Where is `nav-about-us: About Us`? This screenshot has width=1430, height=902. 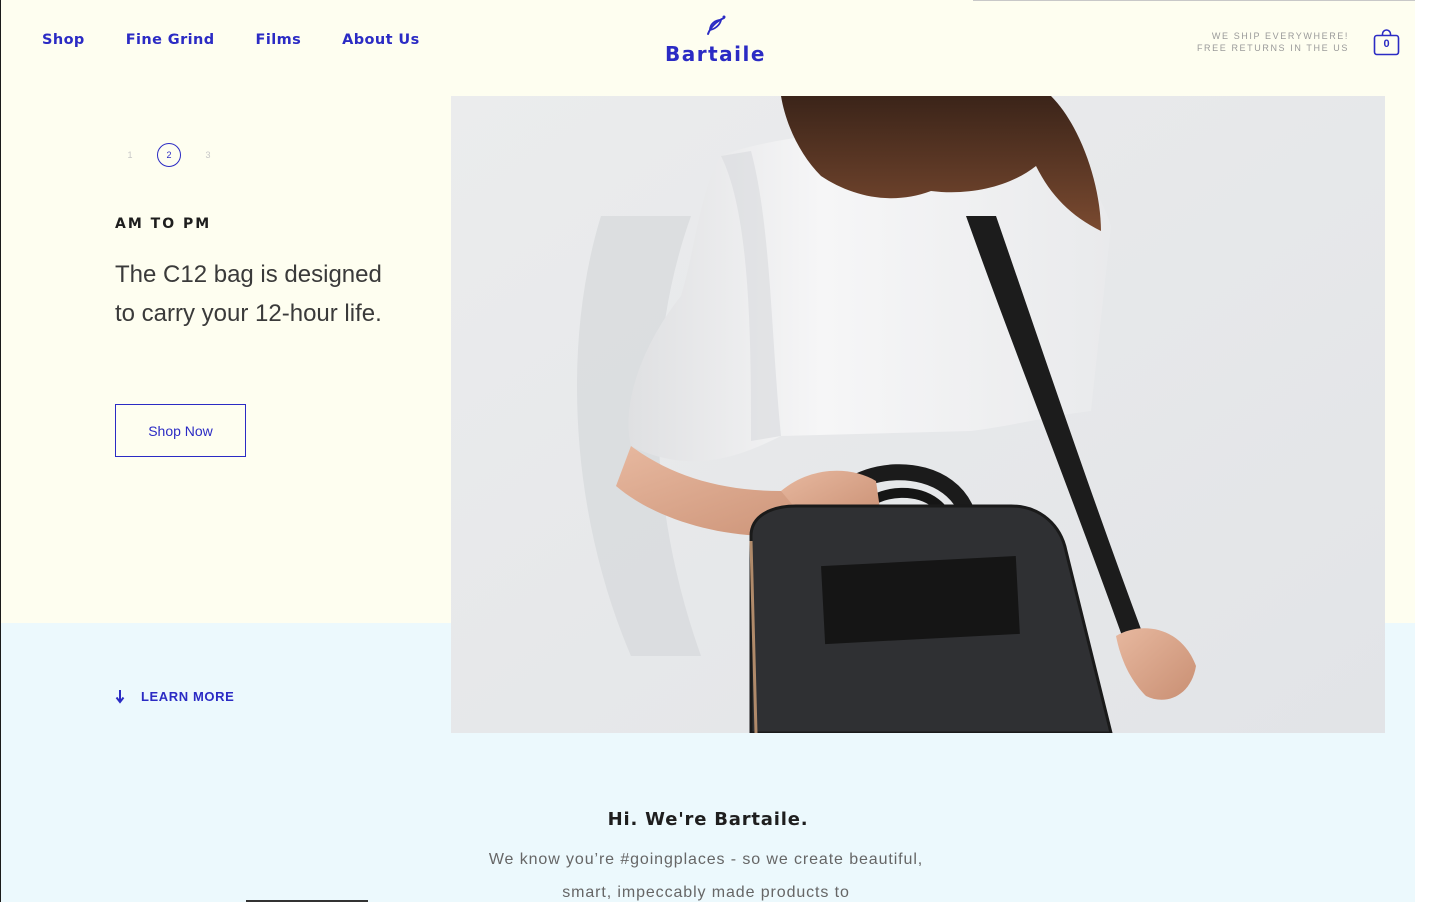
nav-about-us: About Us is located at coordinates (380, 40).